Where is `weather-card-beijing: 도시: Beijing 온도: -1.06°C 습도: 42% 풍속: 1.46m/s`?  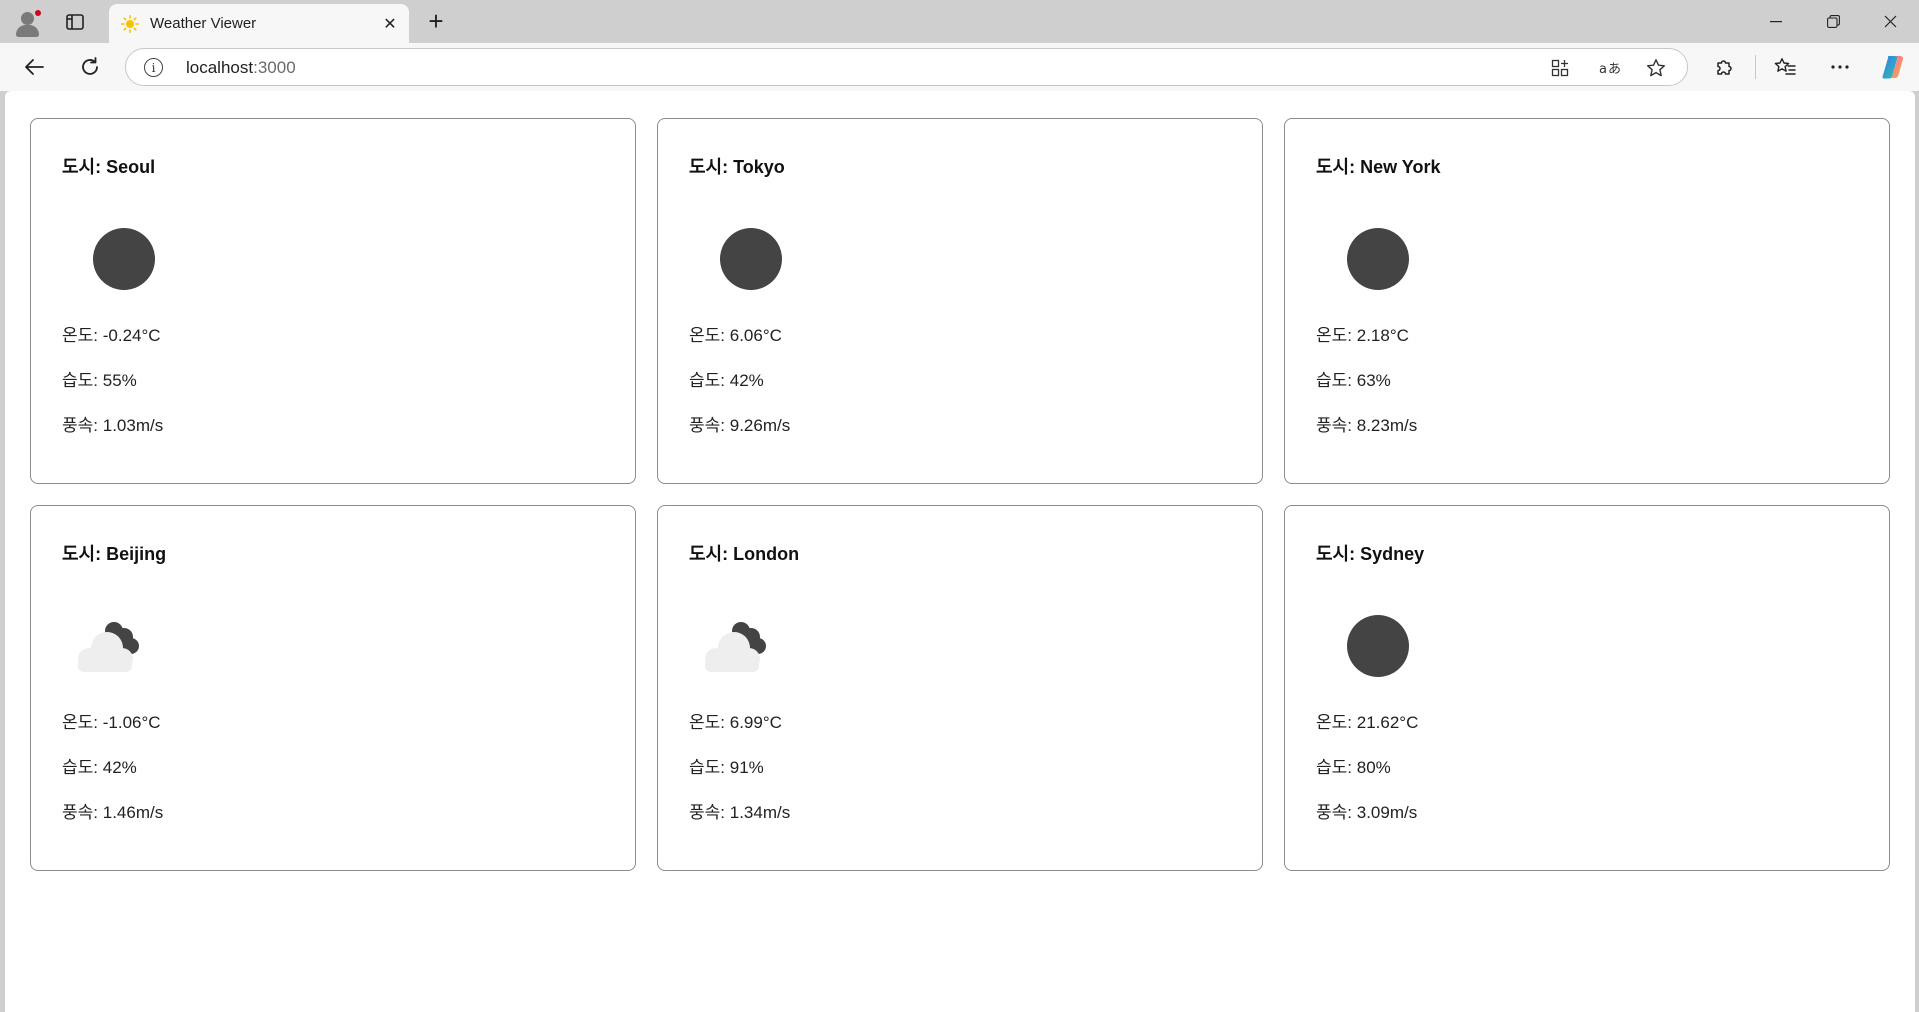
weather-card-beijing: 도시: Beijing 온도: -1.06°C 습도: 42% 풍속: 1.46m/s is located at coordinates (333, 688).